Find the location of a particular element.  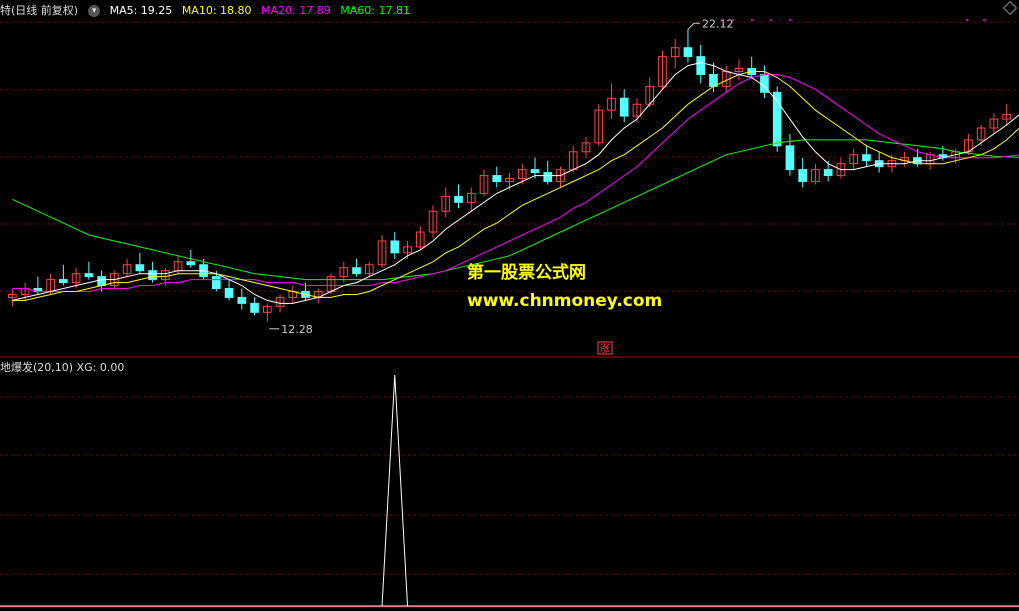

dropdown-icon: ▾ is located at coordinates (94, 11).